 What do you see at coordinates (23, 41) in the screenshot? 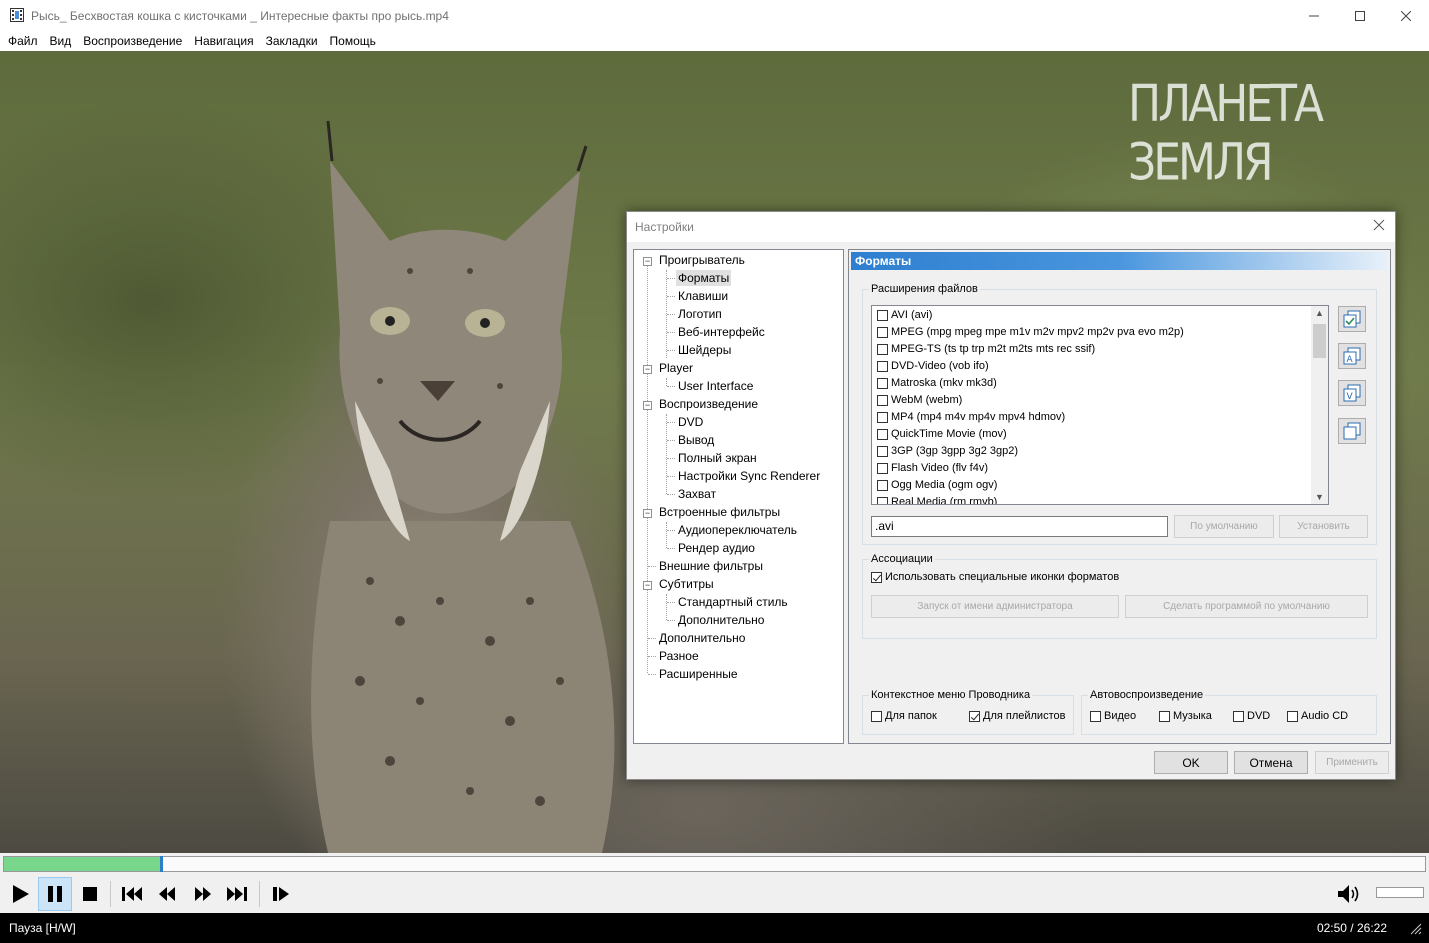
I see `menu-file: Файл` at bounding box center [23, 41].